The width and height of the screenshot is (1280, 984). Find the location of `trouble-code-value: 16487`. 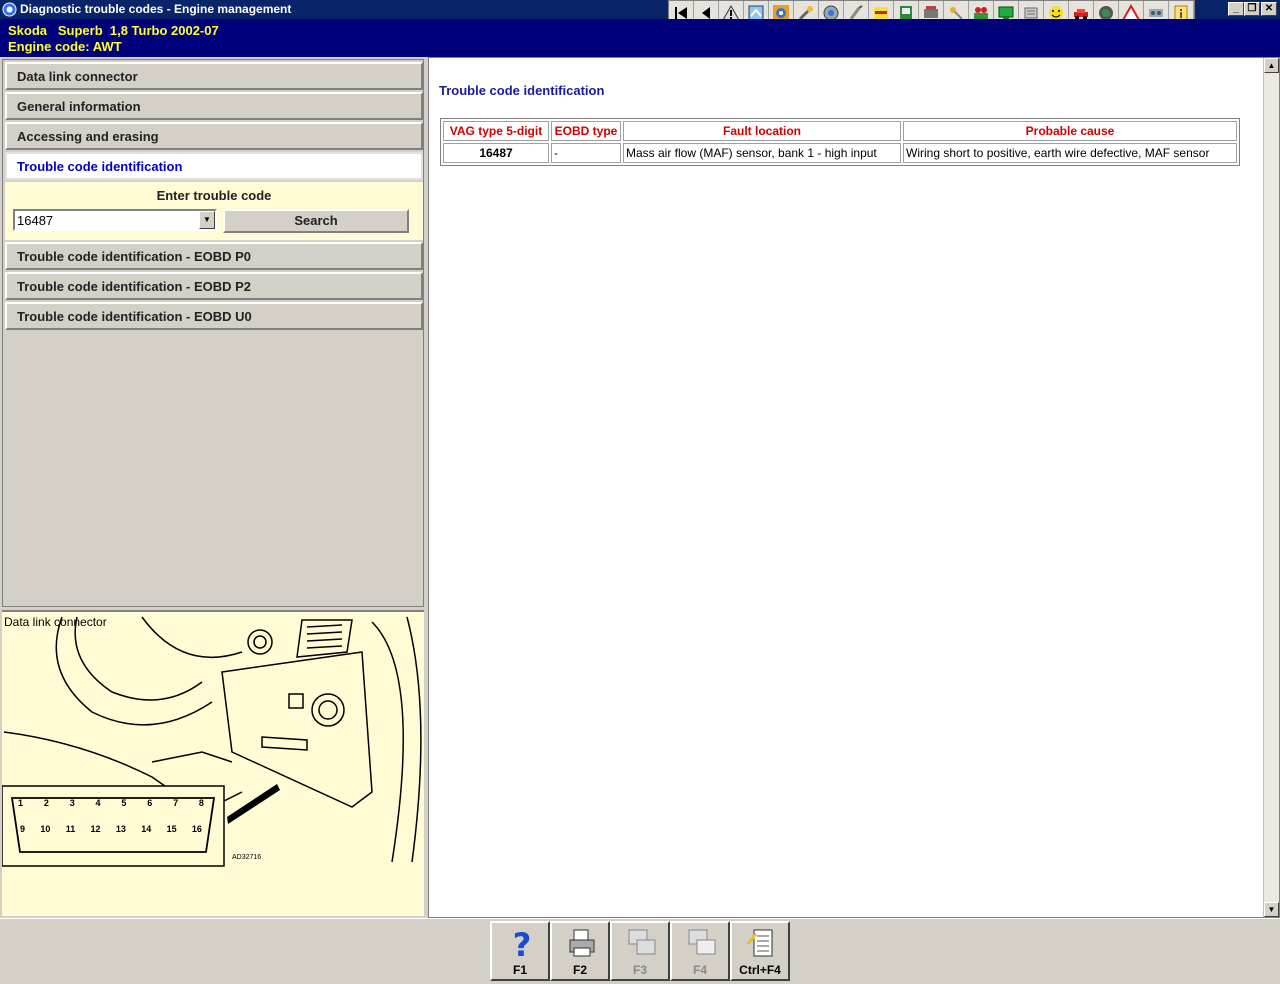

trouble-code-value: 16487 is located at coordinates (35, 220).